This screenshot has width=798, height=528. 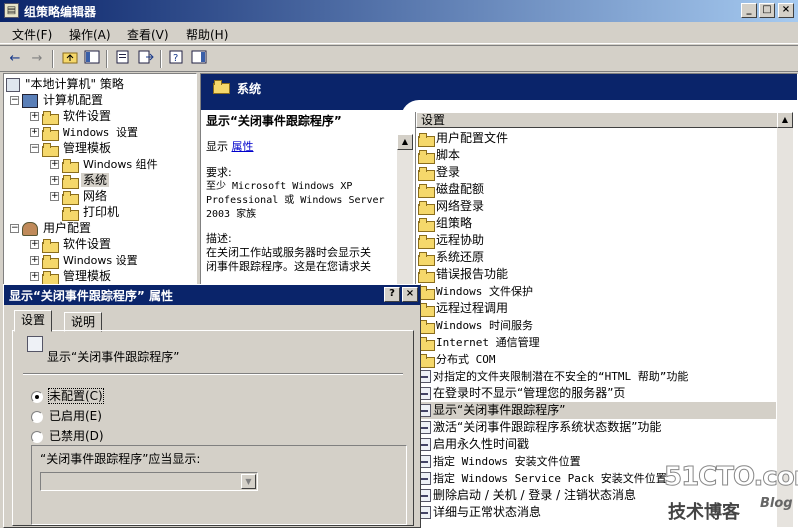 I want to click on menu-file: 文件(F), so click(x=32, y=34).